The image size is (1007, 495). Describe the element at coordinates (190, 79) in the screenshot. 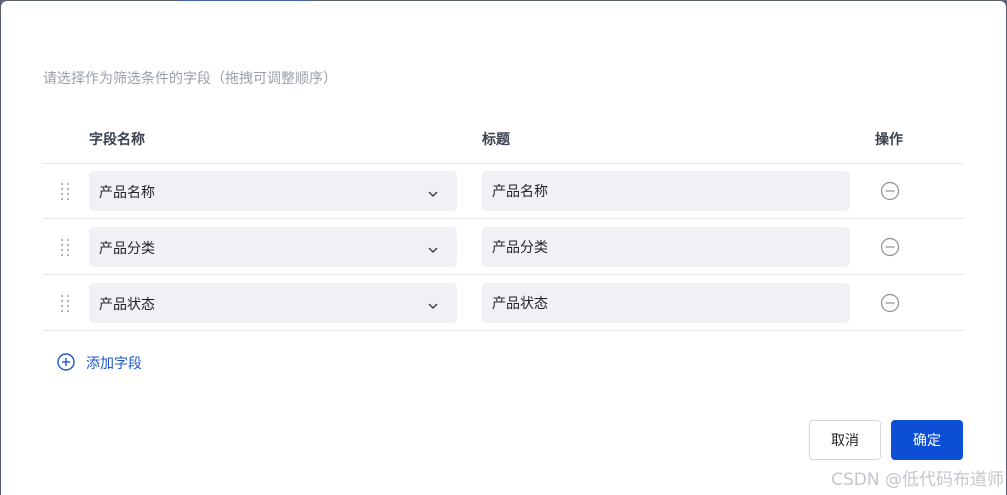

I see `instruction-text: 请选择作为筛选条件的字段（拖拽可调整顺序）` at that location.